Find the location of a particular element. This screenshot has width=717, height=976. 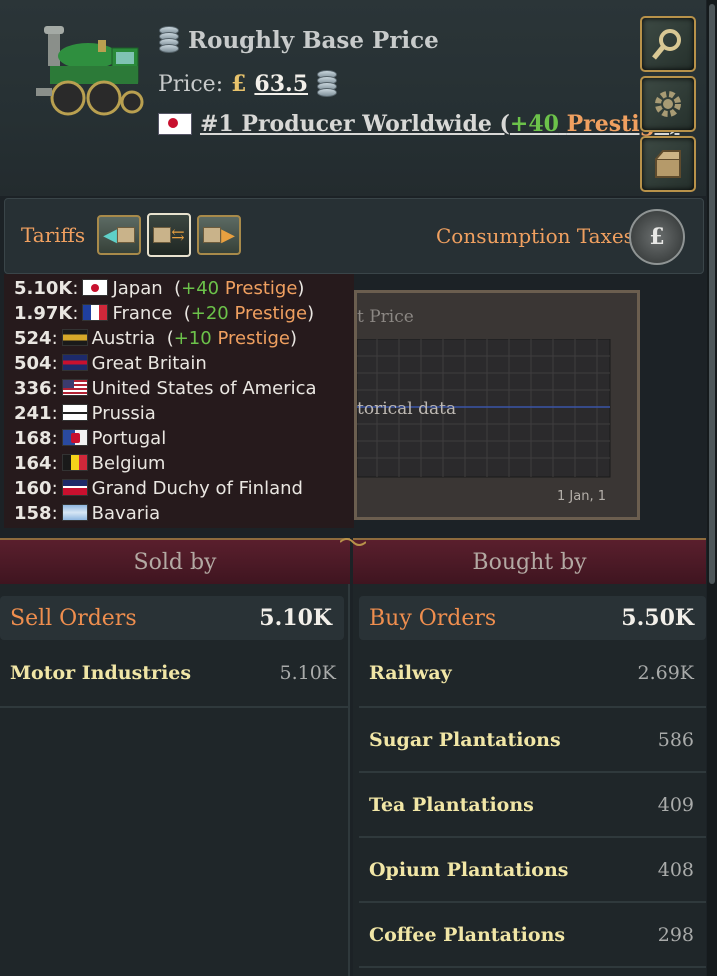

buyer-value: 298 is located at coordinates (675, 934).